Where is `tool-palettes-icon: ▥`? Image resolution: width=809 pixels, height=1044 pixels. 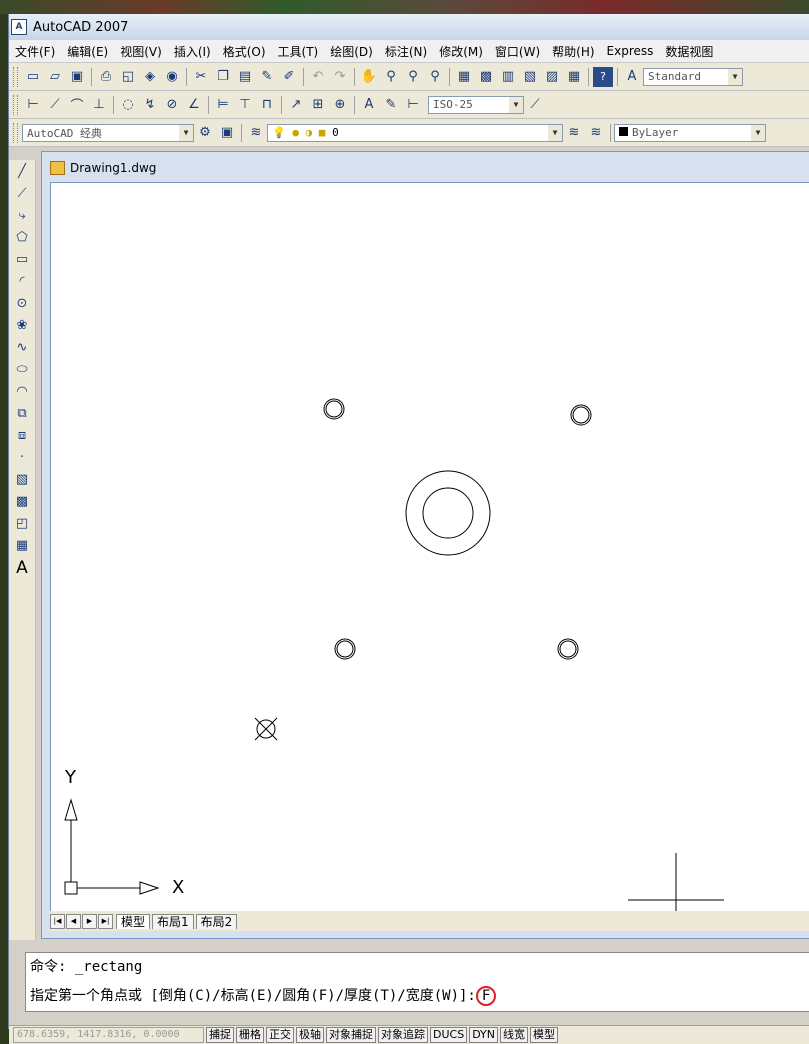 tool-palettes-icon: ▥ is located at coordinates (508, 77).